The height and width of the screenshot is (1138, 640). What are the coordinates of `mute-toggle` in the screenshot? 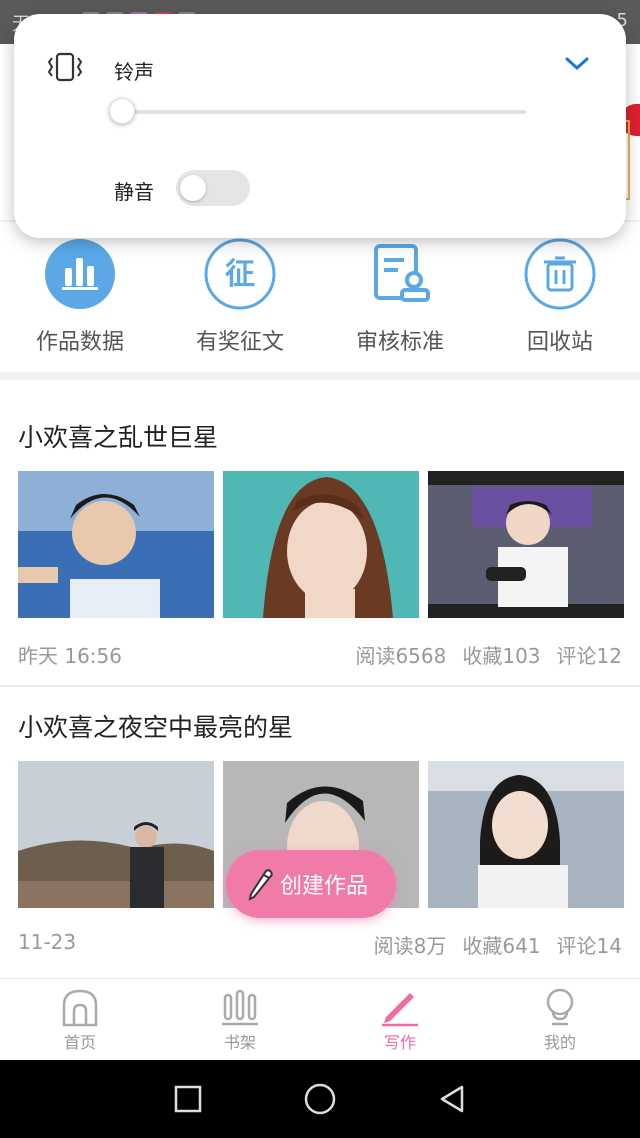 It's located at (213, 188).